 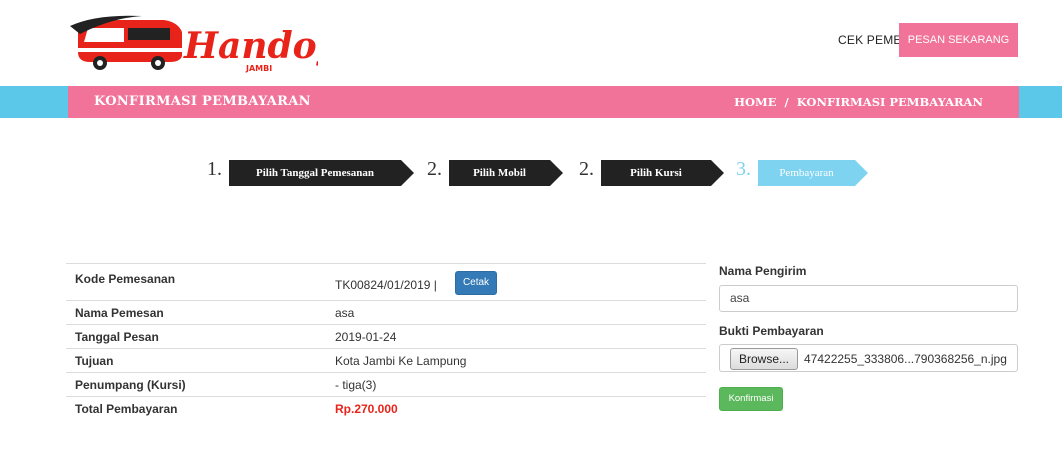 I want to click on table-row: Tujuan Kota Jambi Ke Lampung, so click(x=386, y=360).